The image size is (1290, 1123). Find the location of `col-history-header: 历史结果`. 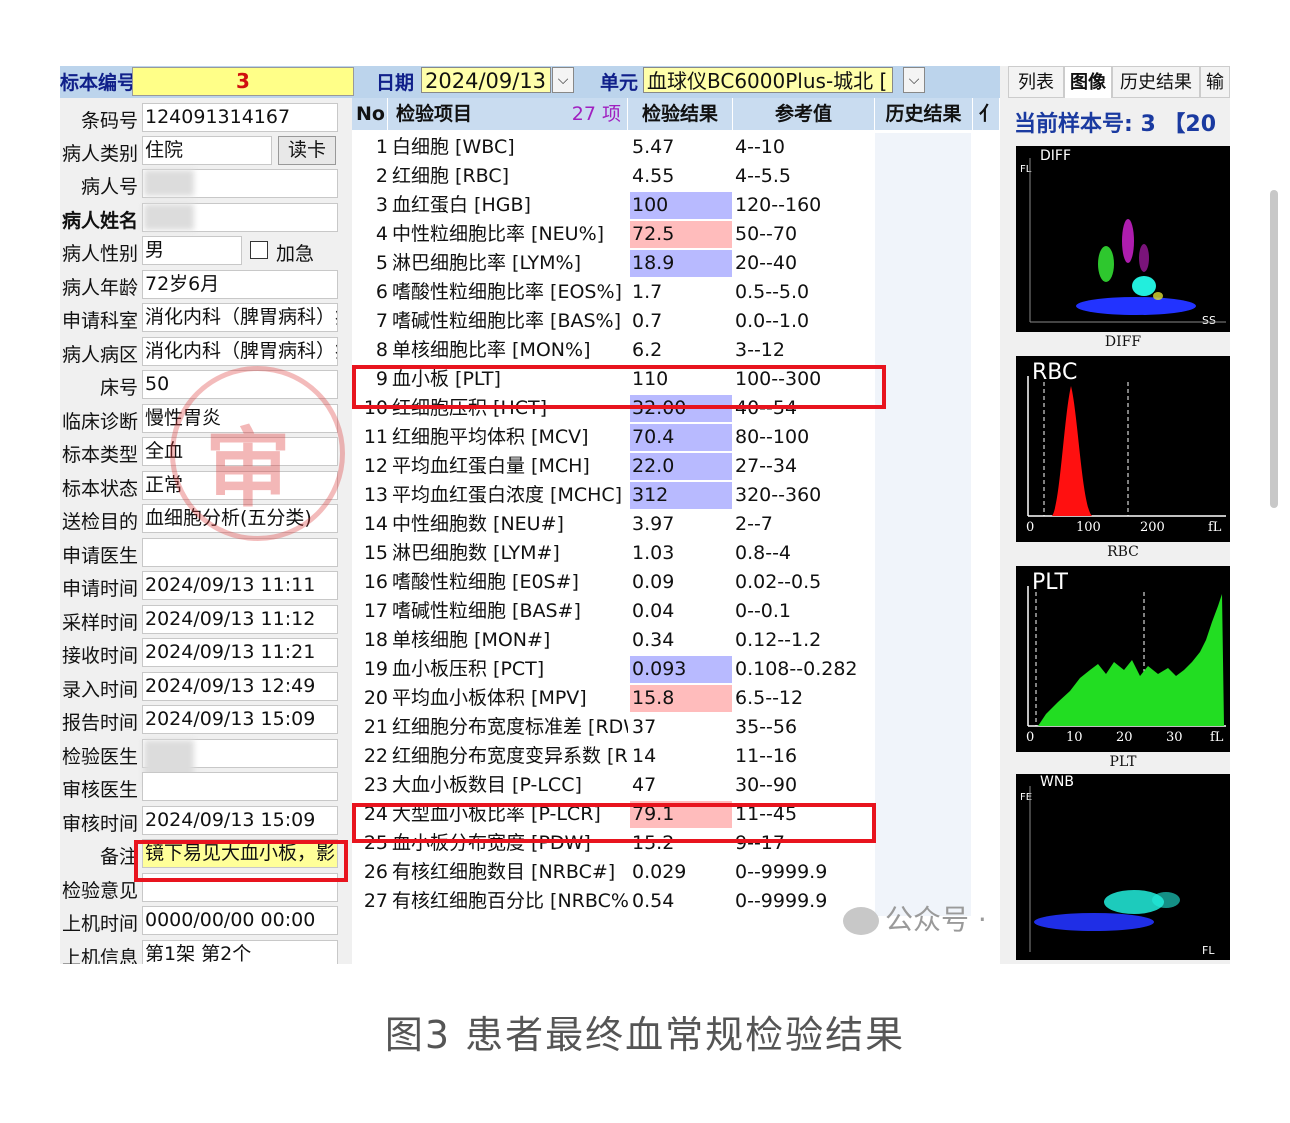

col-history-header: 历史结果 is located at coordinates (924, 114).